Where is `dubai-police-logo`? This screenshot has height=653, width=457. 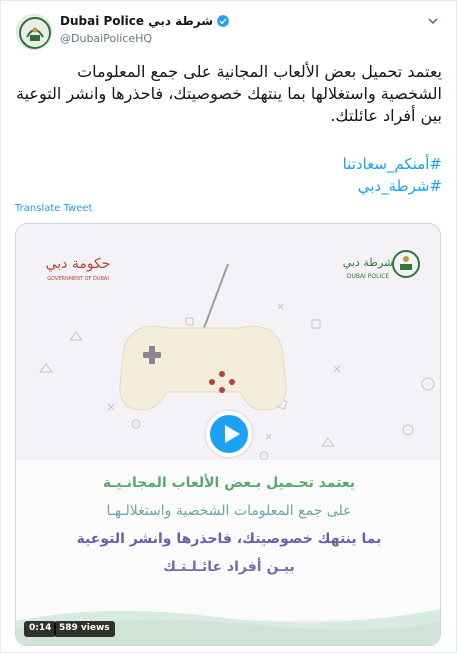 dubai-police-logo is located at coordinates (35, 33).